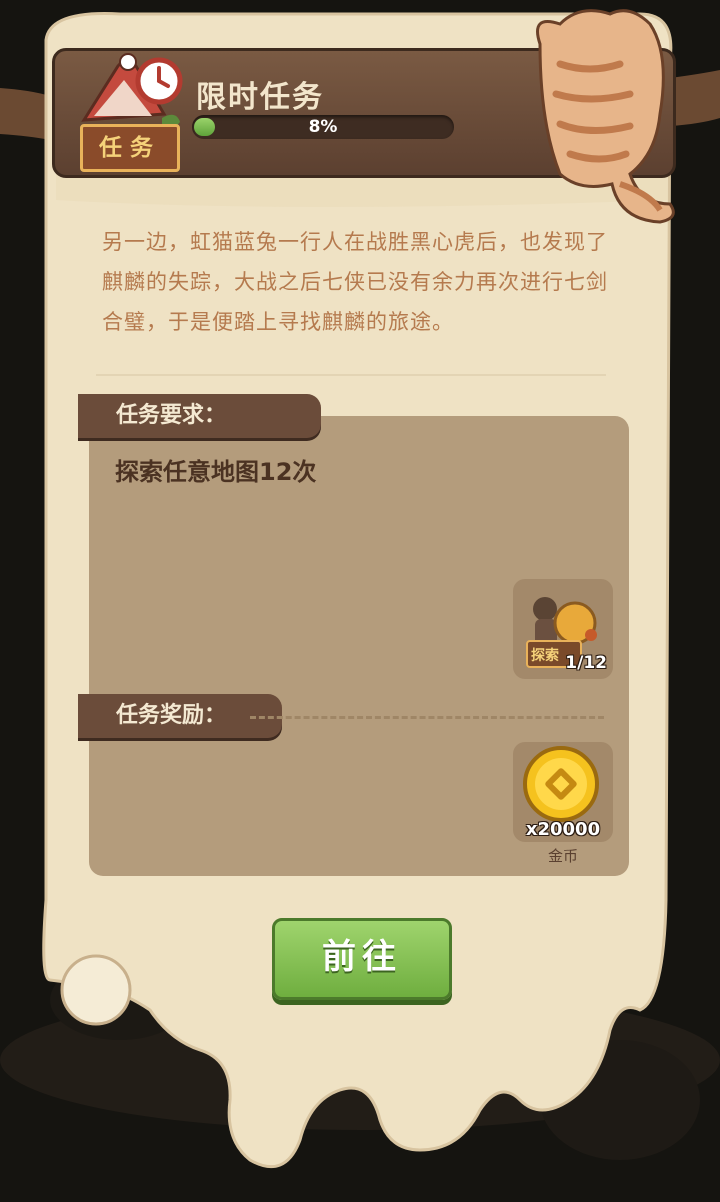  I want to click on reward-item-slot: x20000, so click(563, 792).